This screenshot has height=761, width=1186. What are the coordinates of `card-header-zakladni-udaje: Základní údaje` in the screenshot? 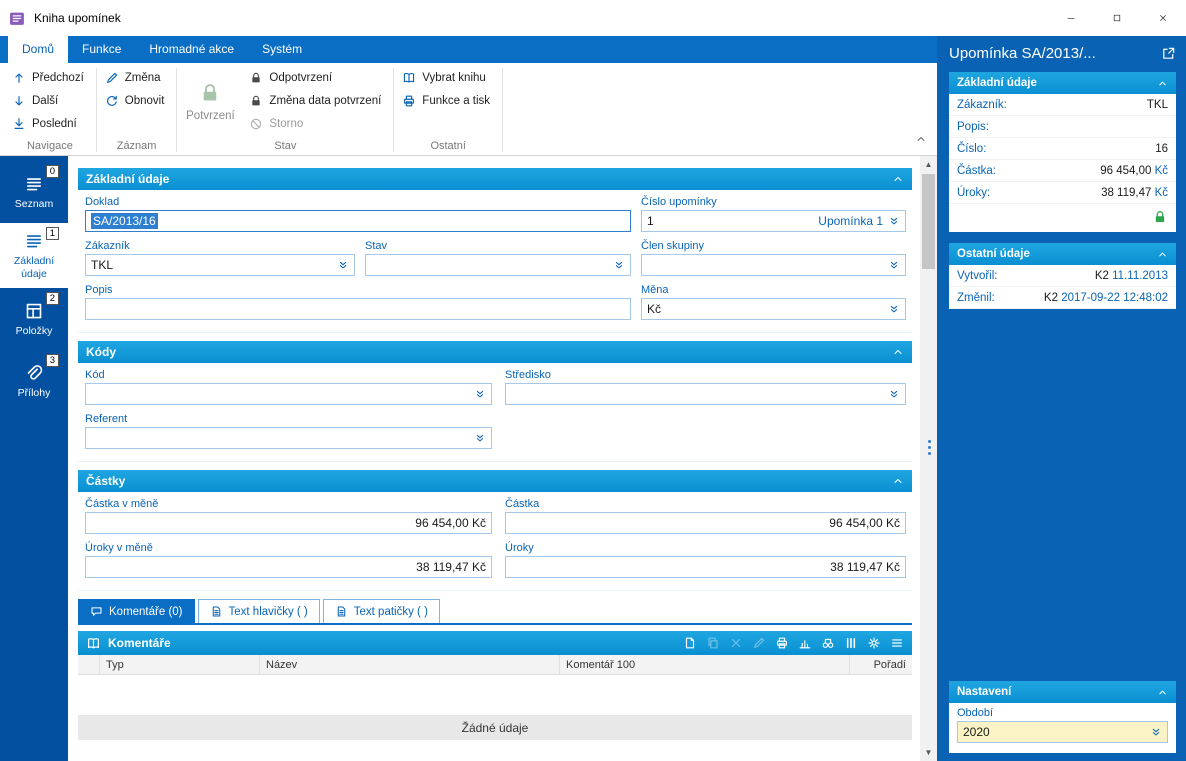 It's located at (1062, 83).